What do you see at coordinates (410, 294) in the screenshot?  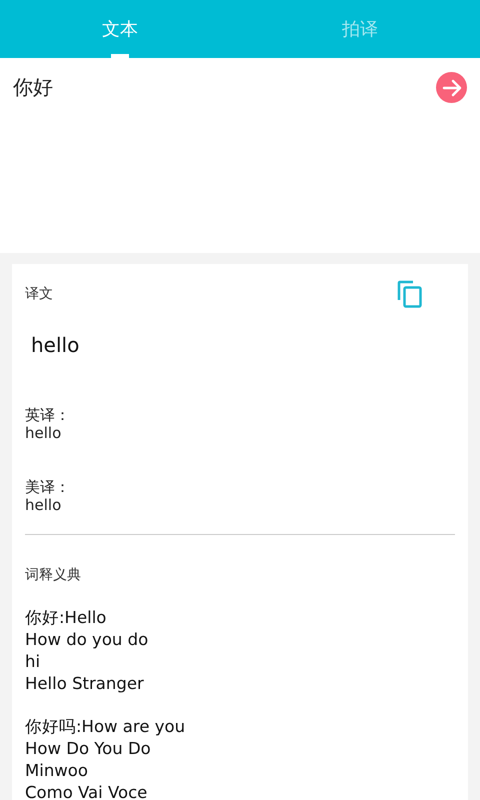 I see `copy-icon` at bounding box center [410, 294].